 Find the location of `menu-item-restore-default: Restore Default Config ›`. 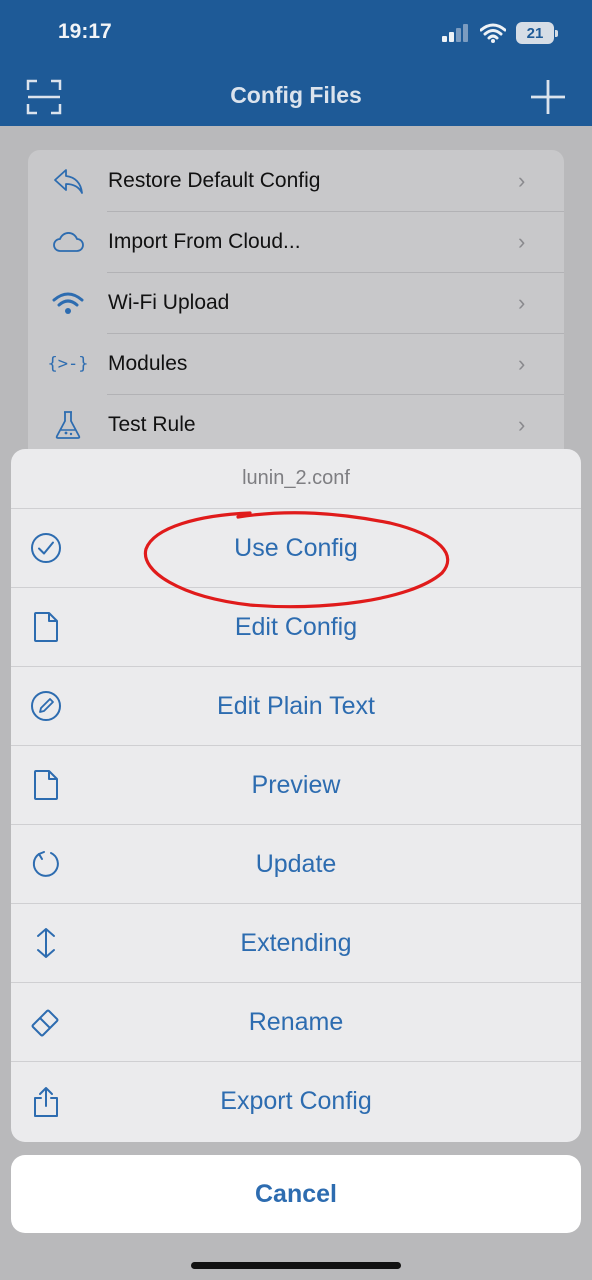

menu-item-restore-default: Restore Default Config › is located at coordinates (296, 180).